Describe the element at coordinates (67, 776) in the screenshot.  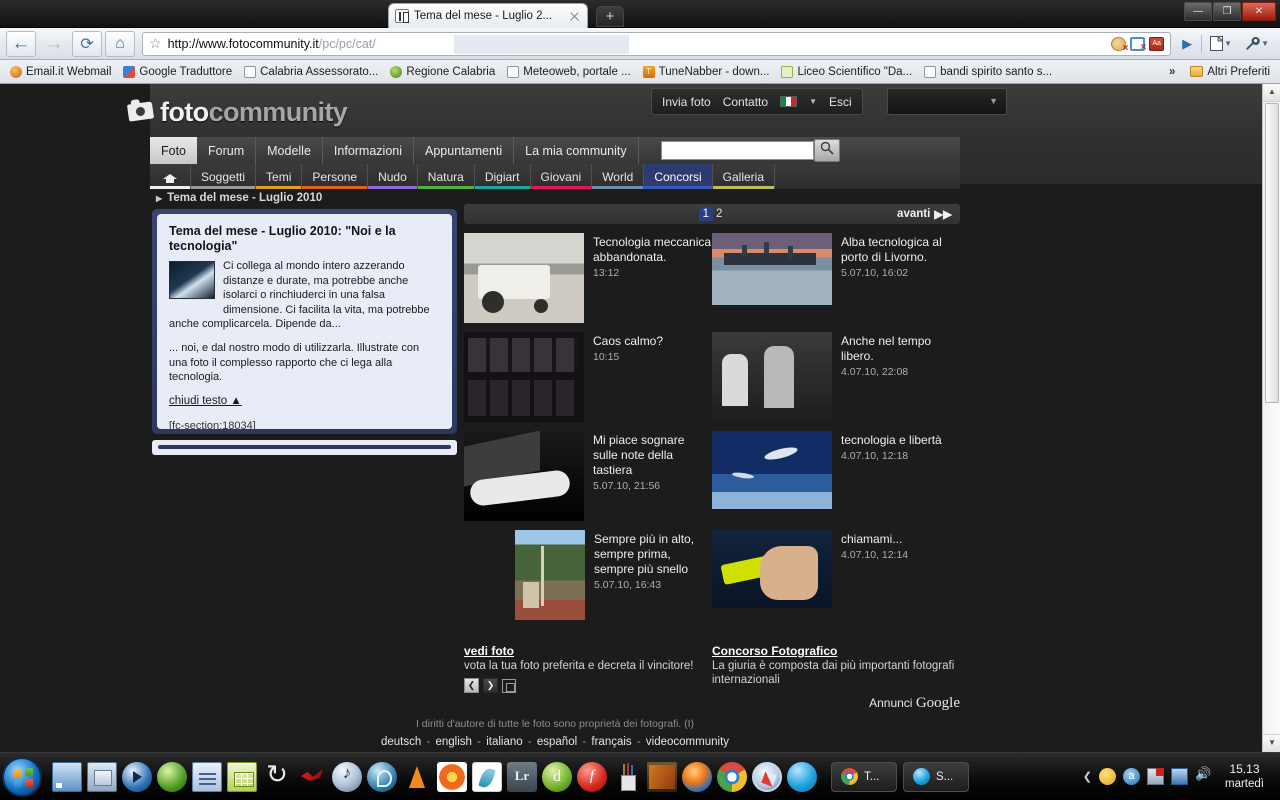
I see `show-desktop-icon` at that location.